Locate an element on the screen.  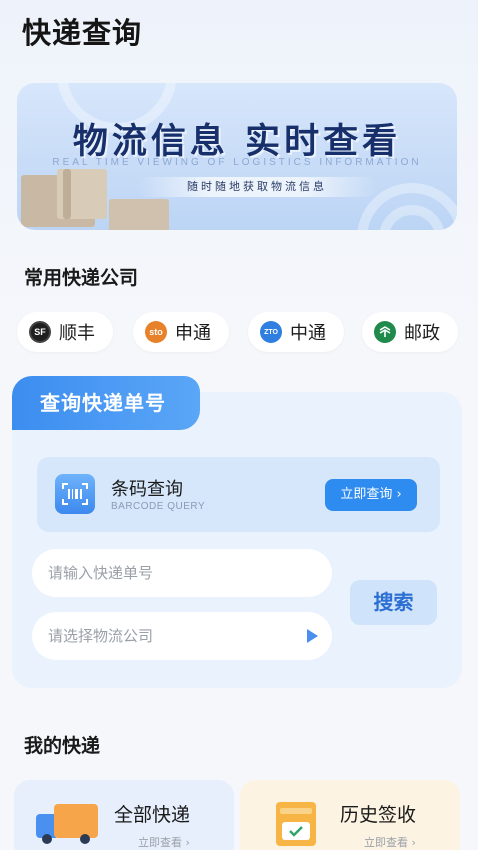
company-select: 请选择物流公司 is located at coordinates (182, 636).